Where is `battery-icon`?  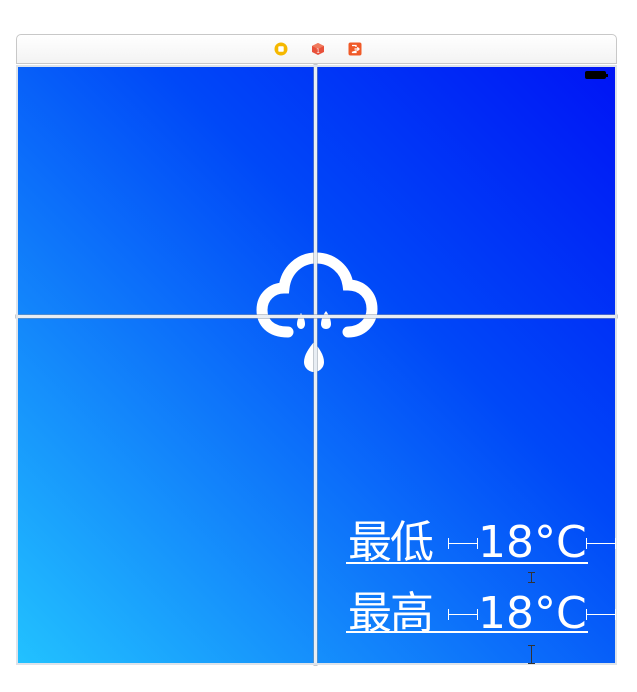 battery-icon is located at coordinates (596, 75).